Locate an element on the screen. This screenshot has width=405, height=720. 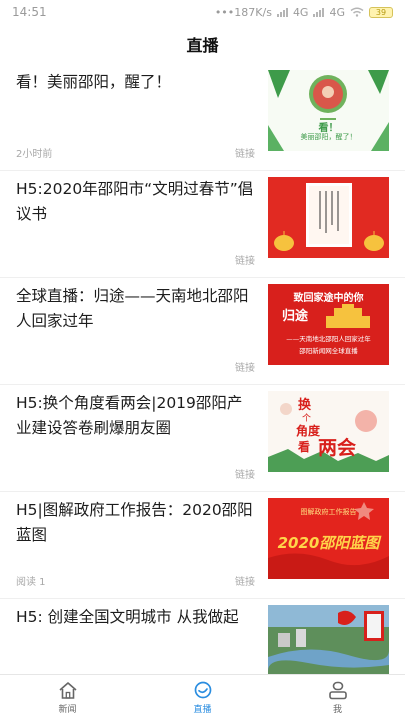
news-title: 看！美丽邵阳，醒了！ is located at coordinates (135, 82).